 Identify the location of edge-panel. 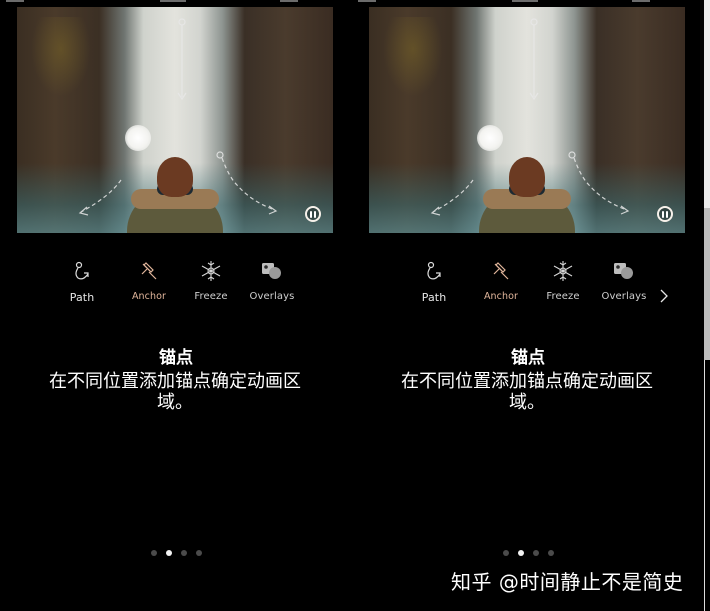
(707, 485).